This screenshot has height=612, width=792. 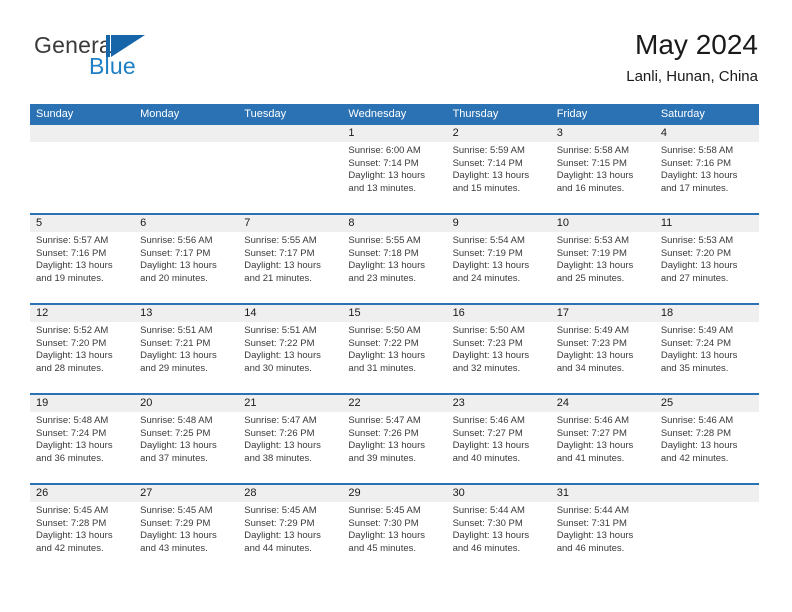 What do you see at coordinates (694, 368) in the screenshot?
I see `day-detail-line: and 35 minutes.` at bounding box center [694, 368].